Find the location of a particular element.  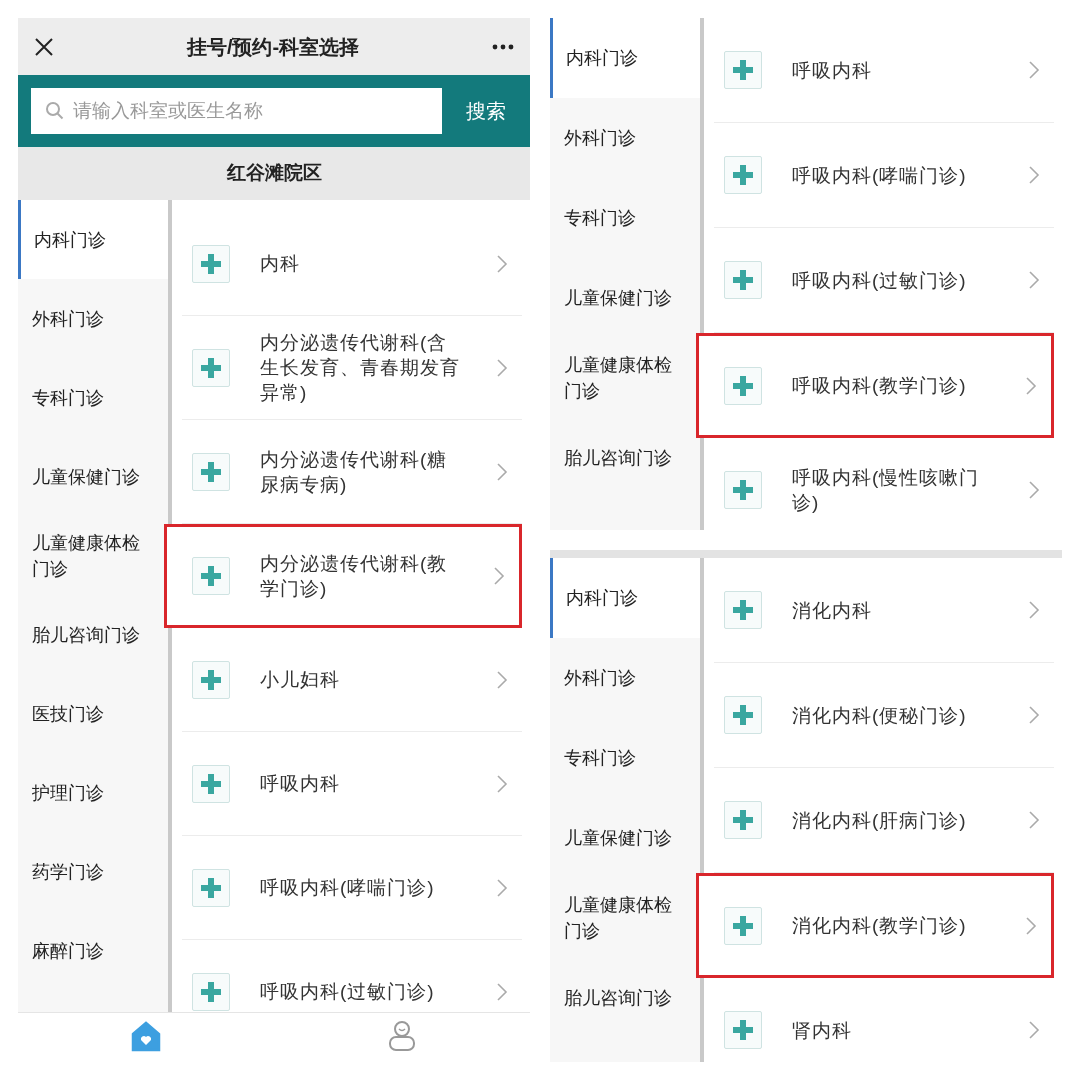

search-button: 搜索 is located at coordinates (486, 111).